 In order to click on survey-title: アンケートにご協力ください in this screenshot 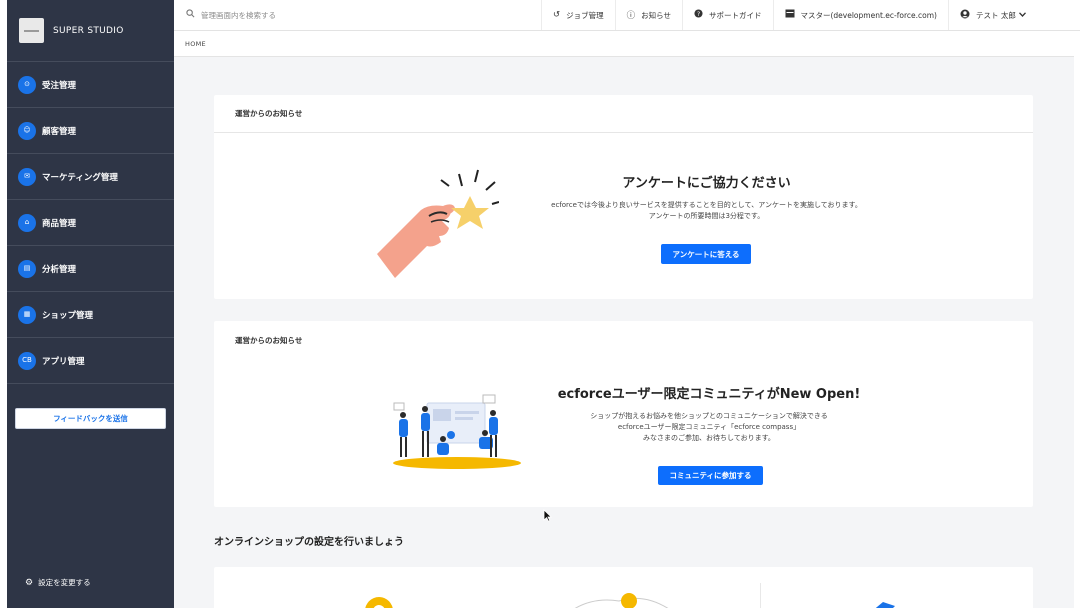, I will do `click(706, 183)`.